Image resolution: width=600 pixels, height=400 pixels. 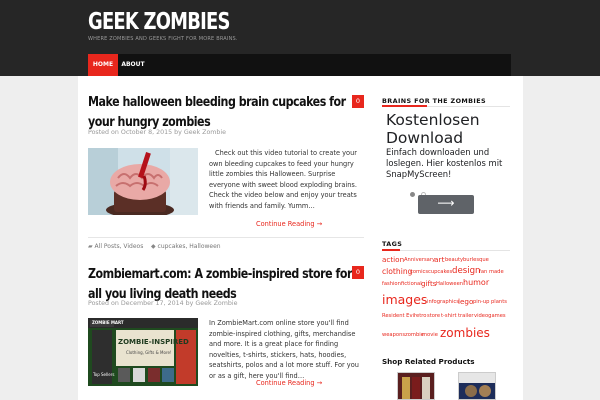 I want to click on tag-link: action, so click(x=393, y=259).